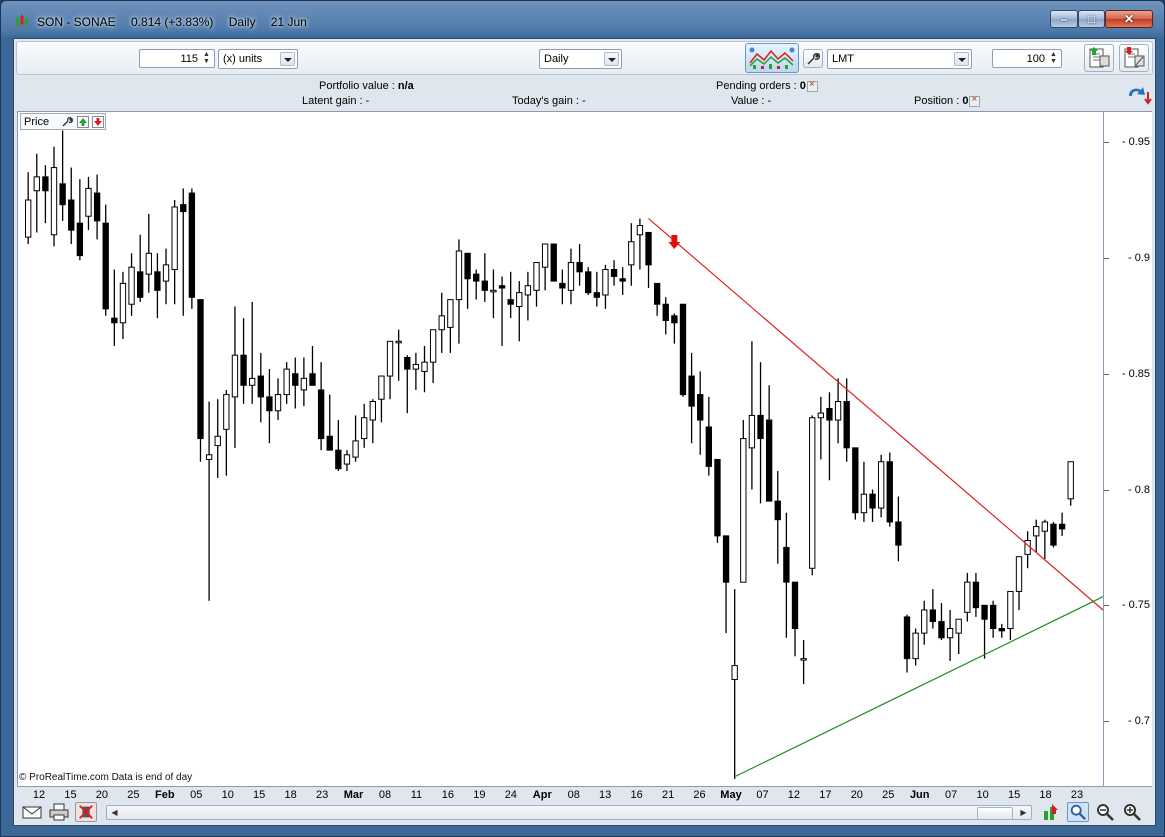 Image resolution: width=1165 pixels, height=837 pixels. Describe the element at coordinates (1139, 94) in the screenshot. I see `refresh-arrows-icon` at that location.